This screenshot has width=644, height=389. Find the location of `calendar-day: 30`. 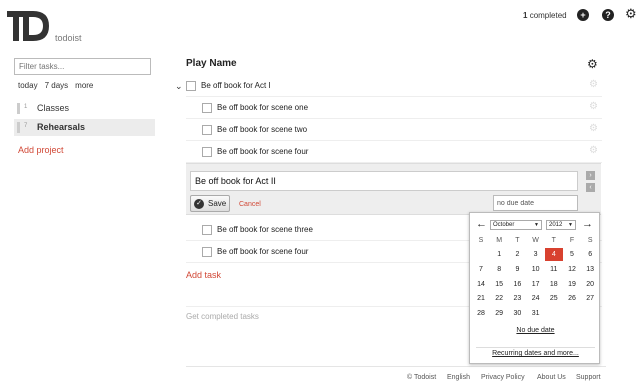

calendar-day: 30 is located at coordinates (517, 313).